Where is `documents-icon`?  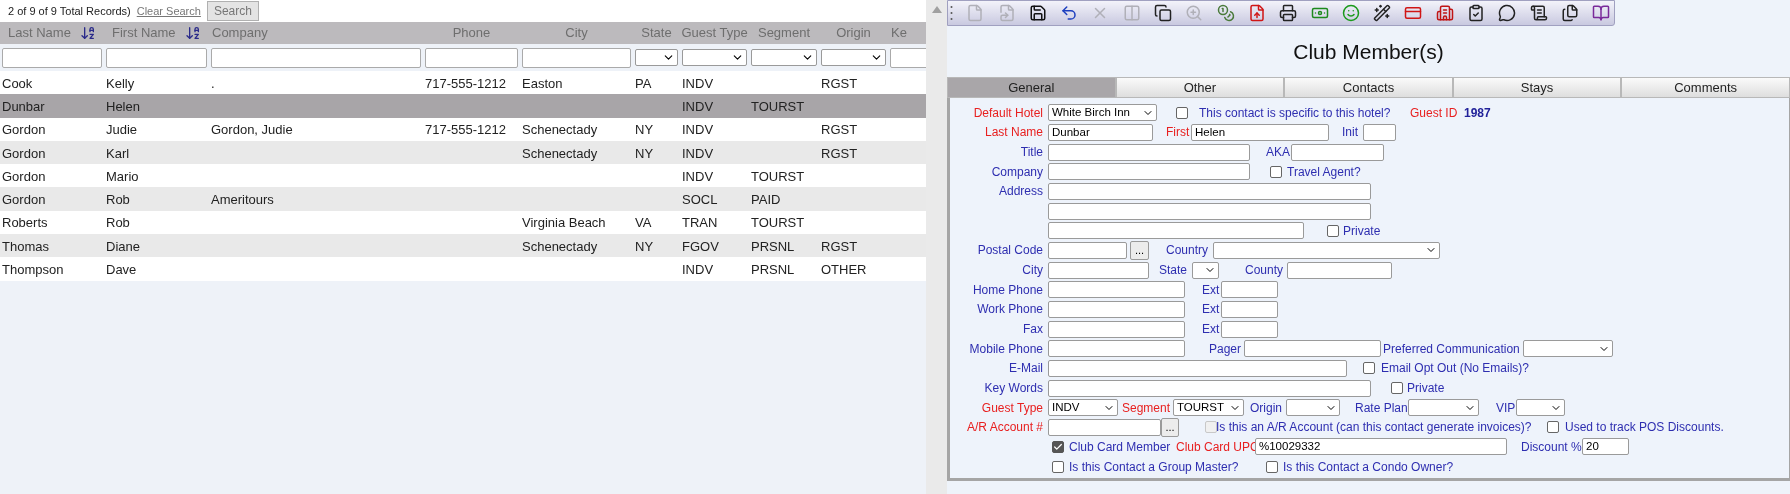 documents-icon is located at coordinates (1163, 13).